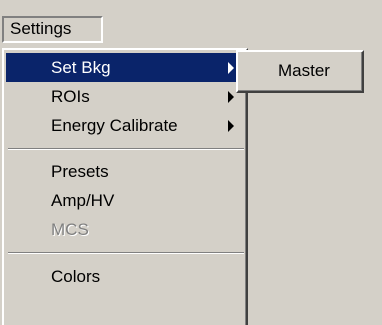 This screenshot has width=382, height=325. I want to click on menu-item-label: Presets, so click(80, 171).